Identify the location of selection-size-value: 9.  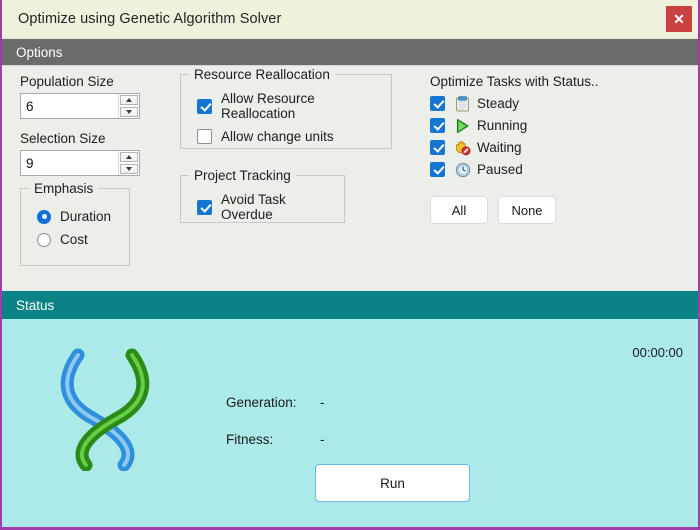
(69, 163).